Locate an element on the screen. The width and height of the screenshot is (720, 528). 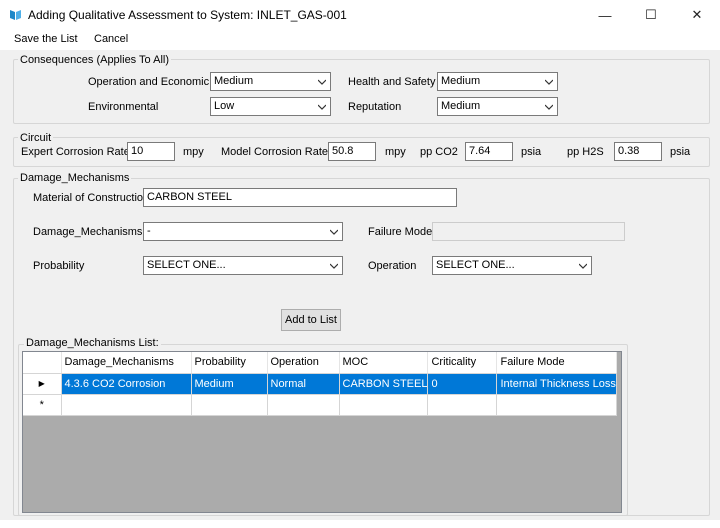
column-header-criticality: Criticality is located at coordinates (462, 363).